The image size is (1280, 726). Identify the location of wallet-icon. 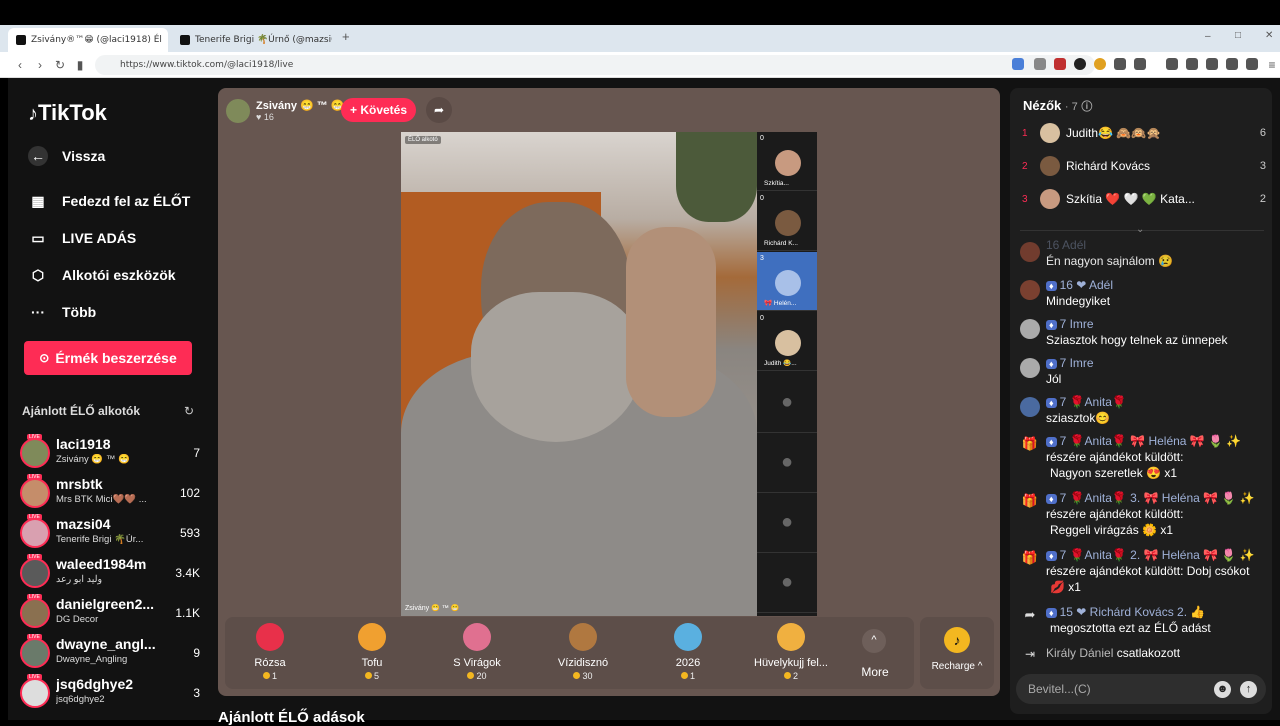
(1212, 64).